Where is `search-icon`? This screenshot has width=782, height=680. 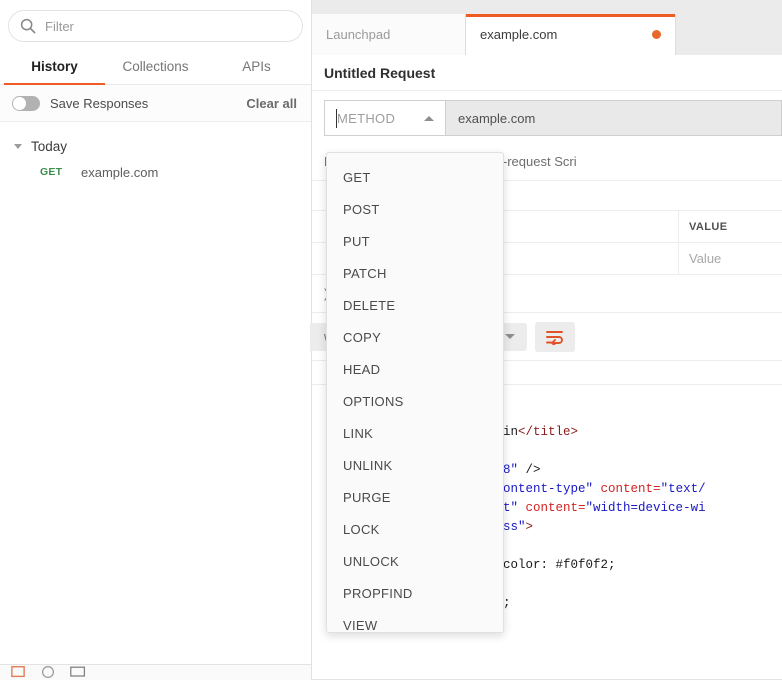 search-icon is located at coordinates (28, 26).